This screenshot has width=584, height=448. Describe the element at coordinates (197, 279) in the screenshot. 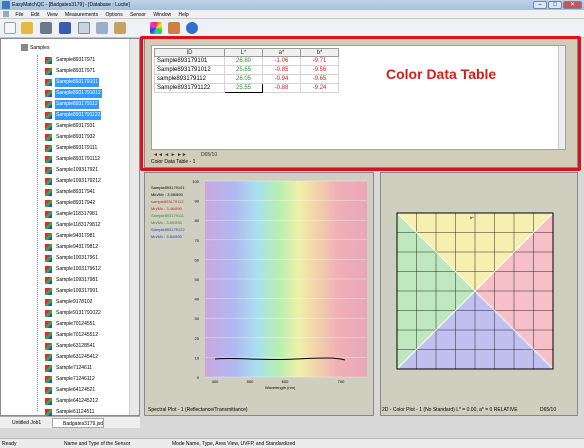

I see `y-tick-label: 50` at that location.